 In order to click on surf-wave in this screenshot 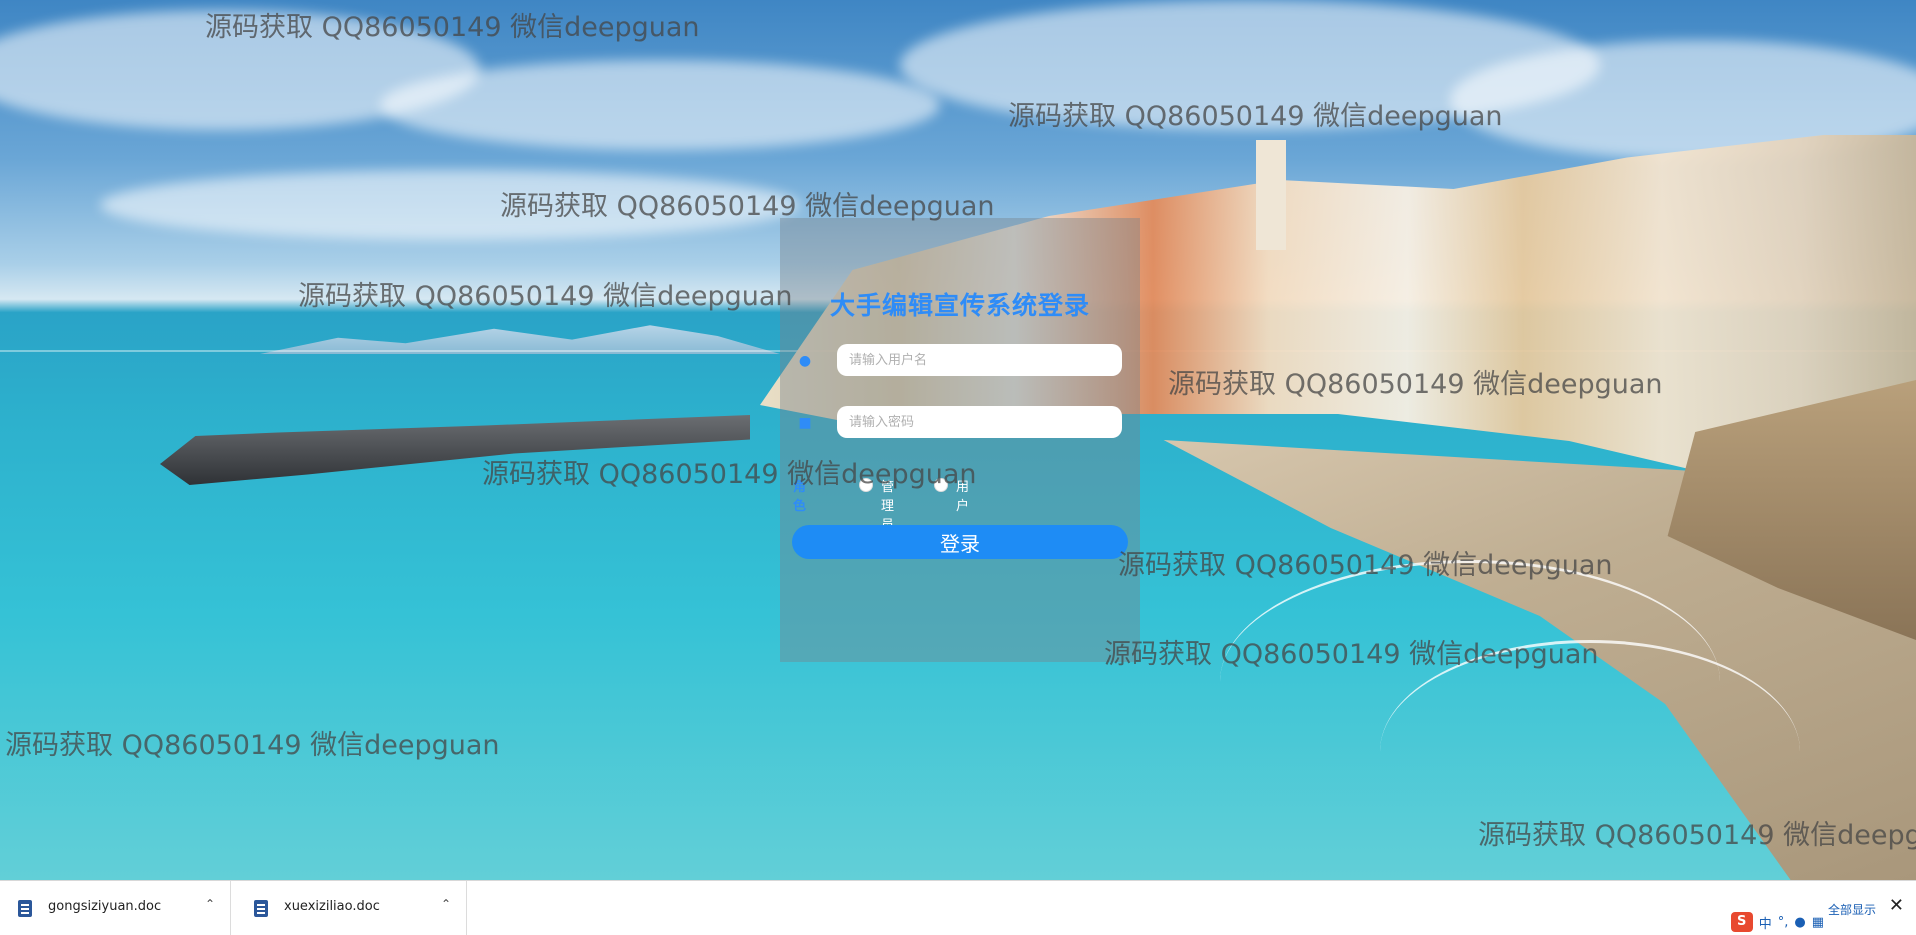, I will do `click(1590, 751)`.